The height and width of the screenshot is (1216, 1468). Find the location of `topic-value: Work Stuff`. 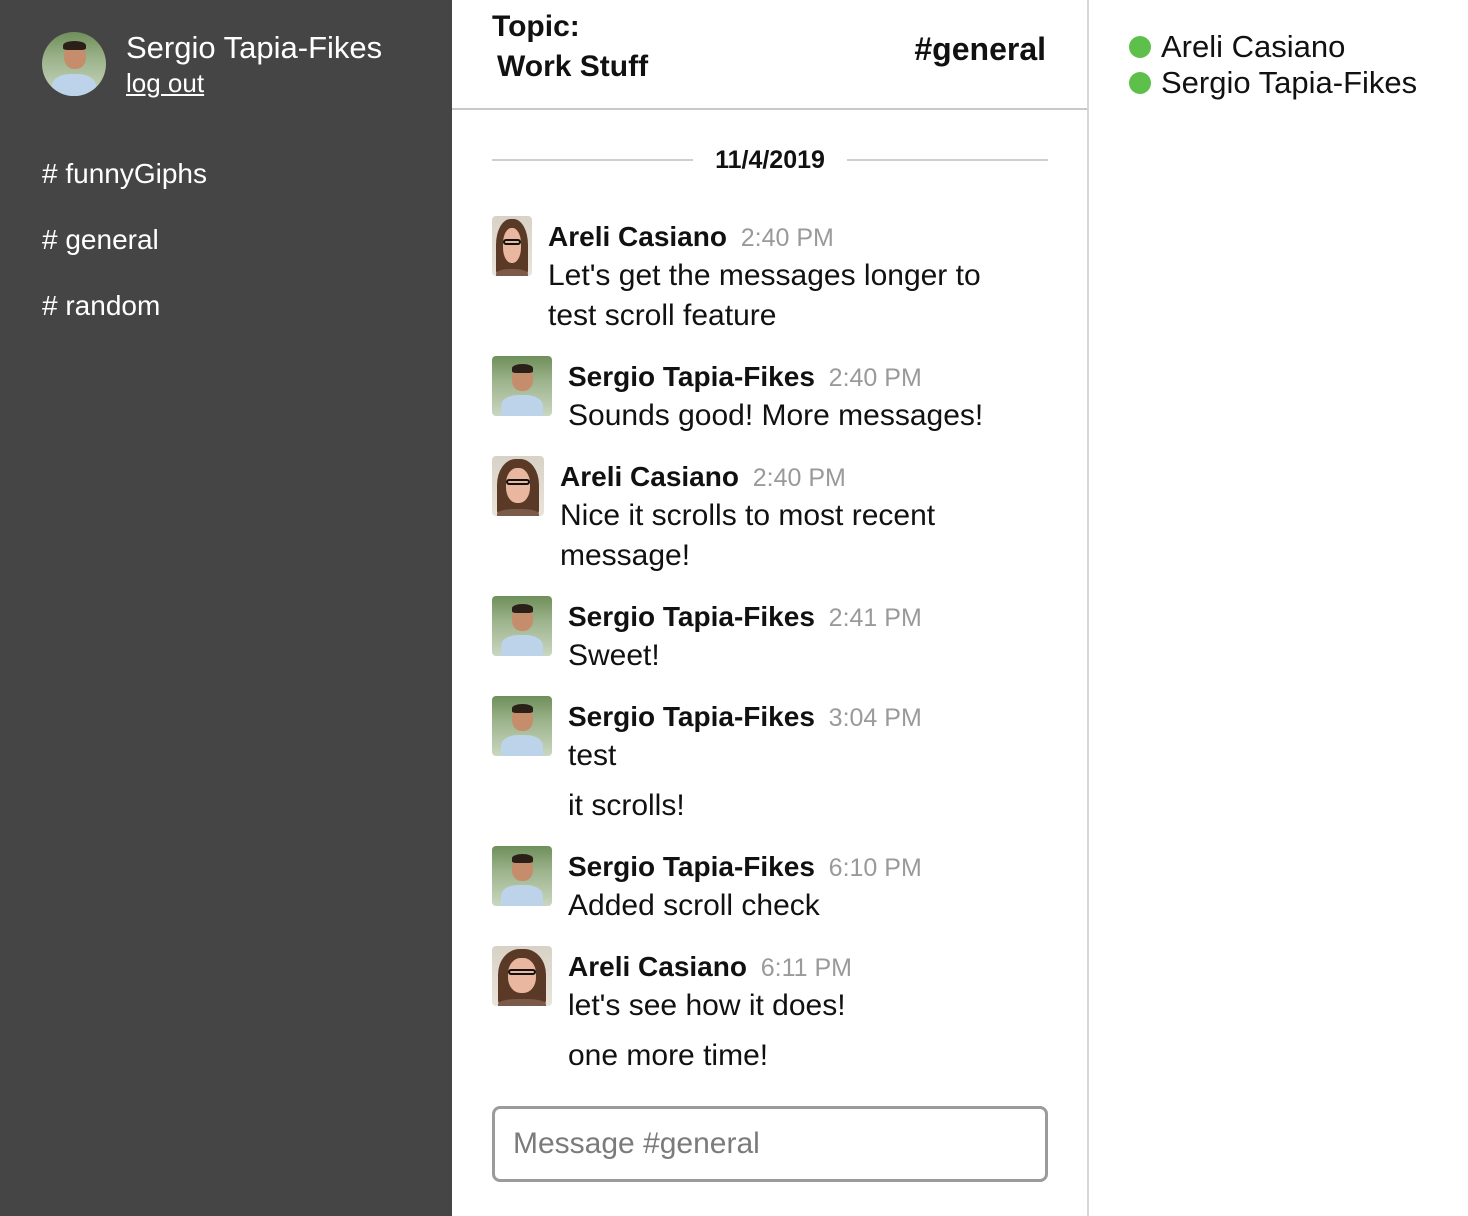

topic-value: Work Stuff is located at coordinates (573, 66).